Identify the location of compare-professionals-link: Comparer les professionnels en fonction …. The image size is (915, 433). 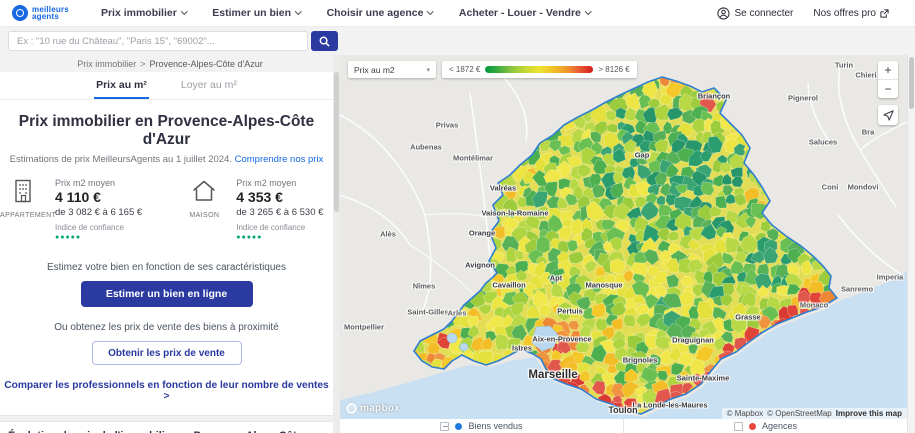
(166, 391).